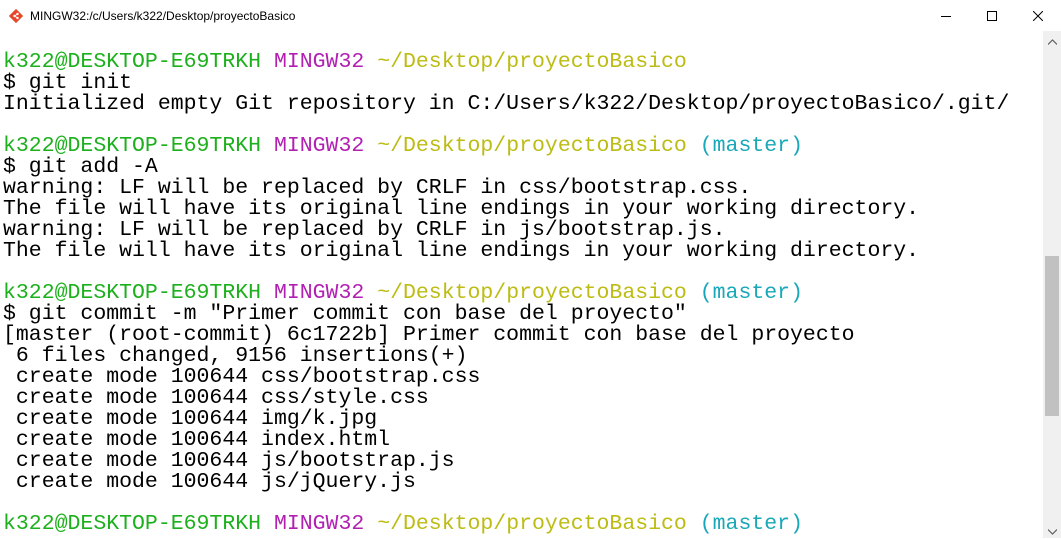  Describe the element at coordinates (229, 461) in the screenshot. I see `output-line: create mode 100644 js/bootstrap.js` at that location.